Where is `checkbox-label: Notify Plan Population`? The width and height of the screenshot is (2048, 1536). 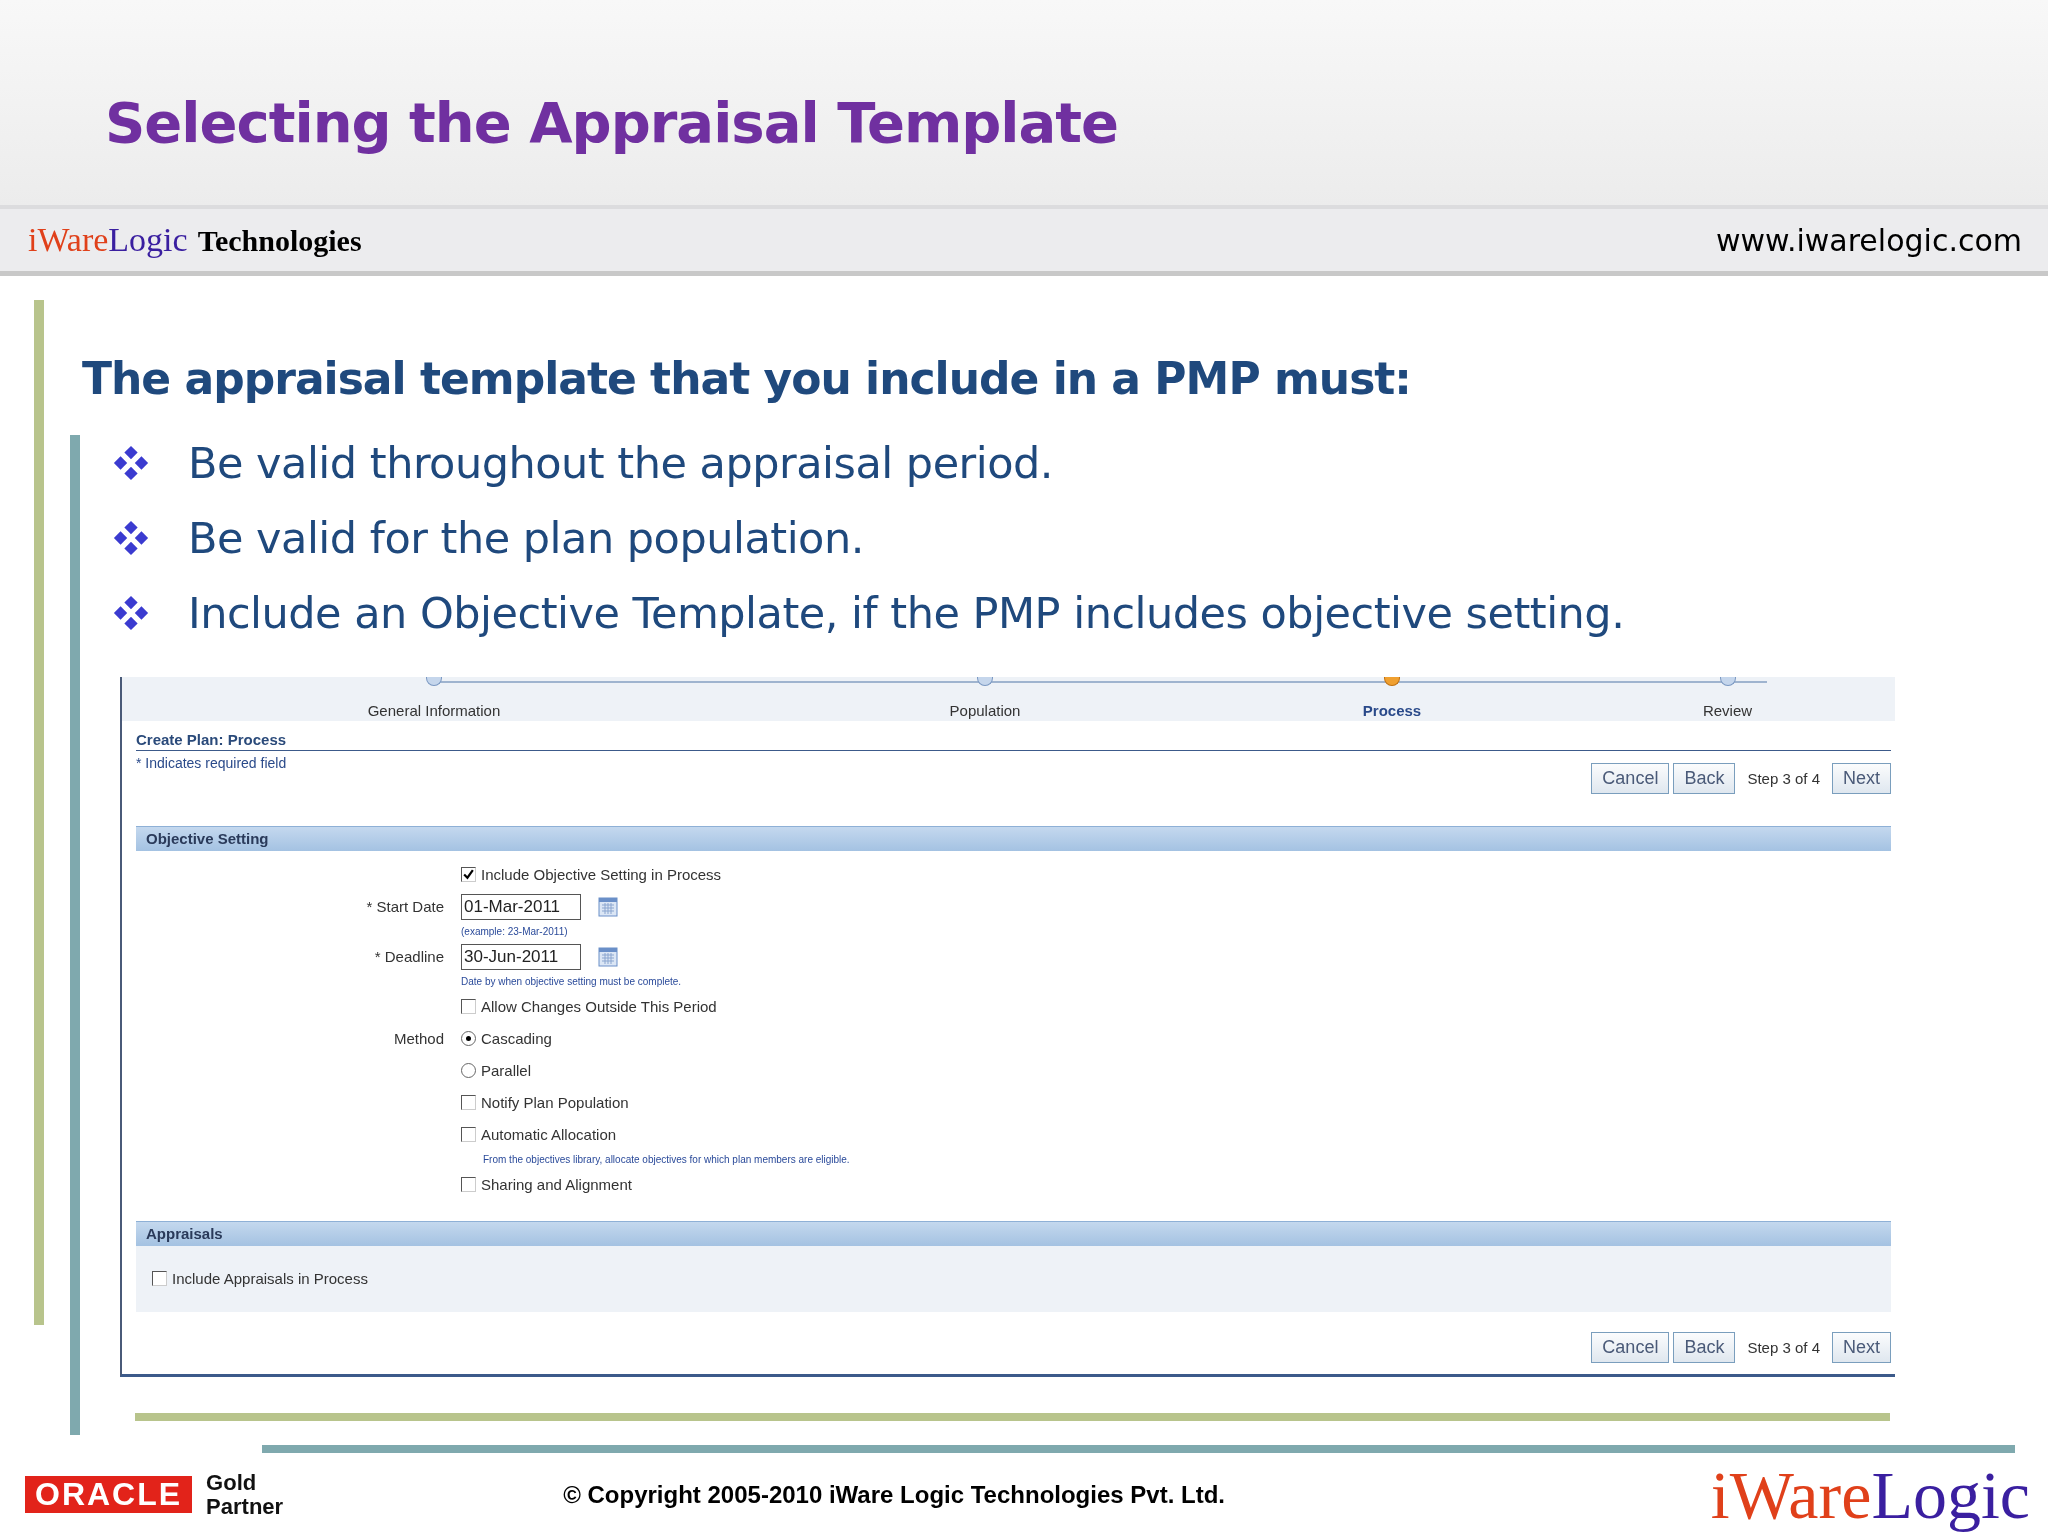 checkbox-label: Notify Plan Population is located at coordinates (555, 1103).